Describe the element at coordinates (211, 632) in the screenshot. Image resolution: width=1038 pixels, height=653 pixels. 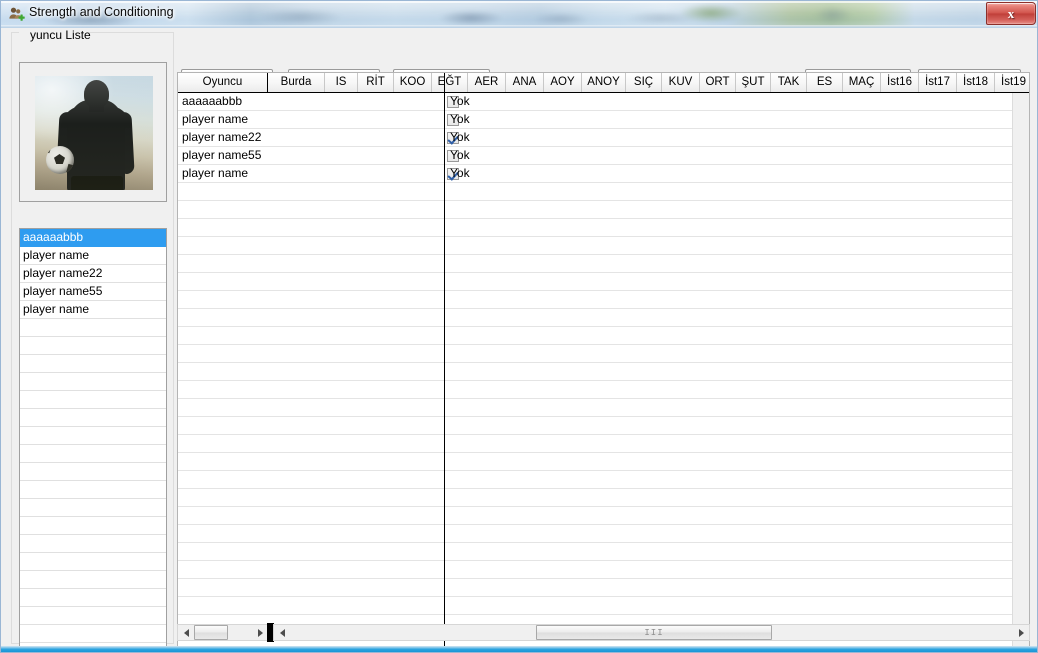
I see `left-scrollbar-thumb` at that location.